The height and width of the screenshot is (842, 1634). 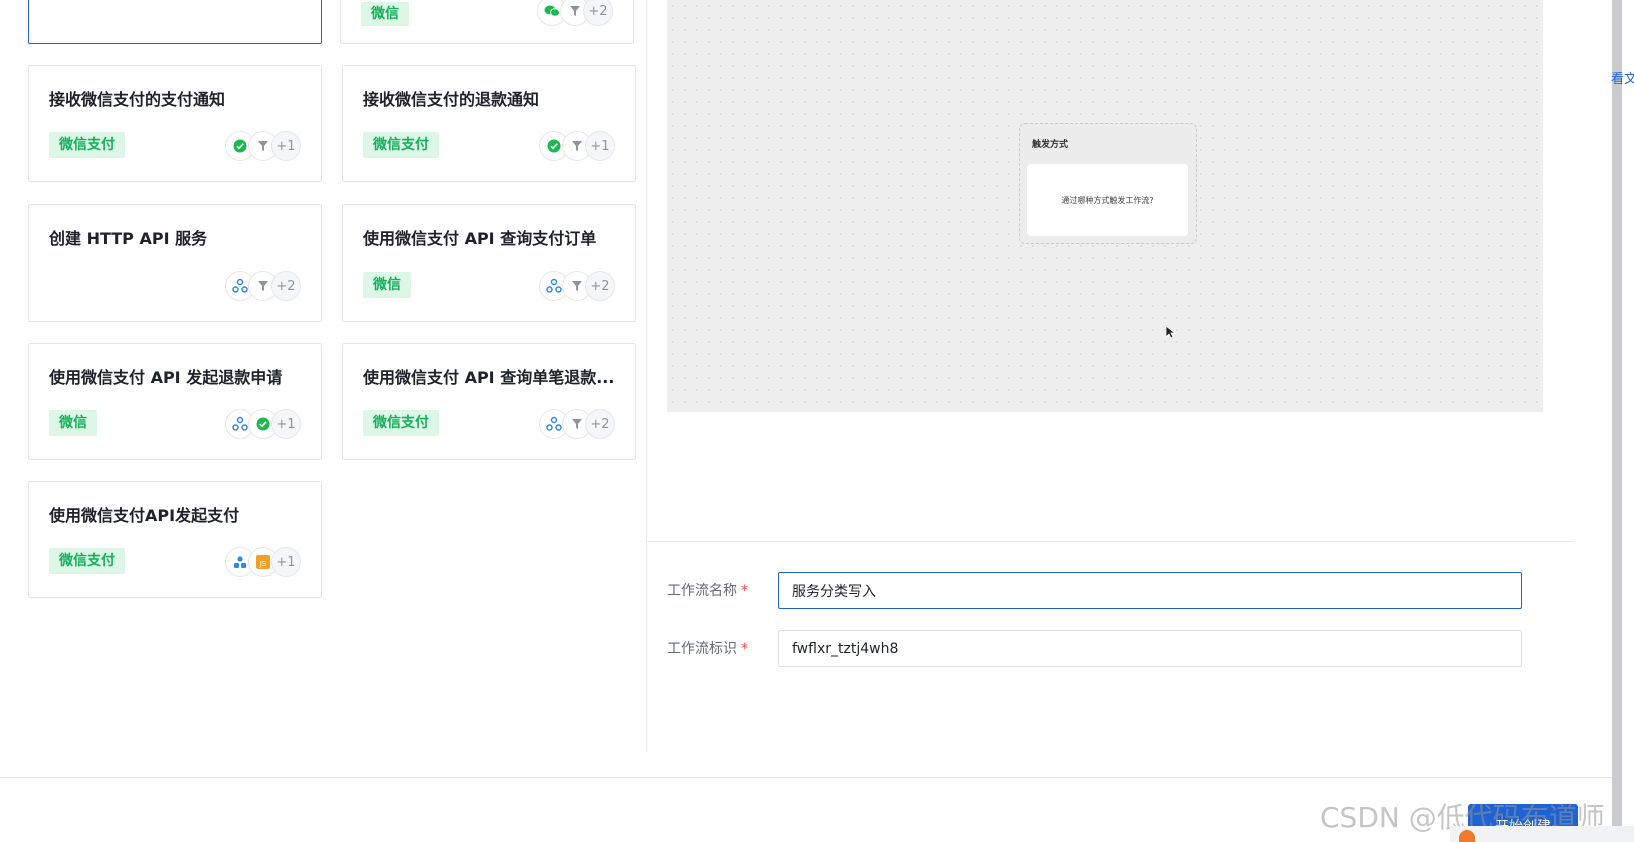 I want to click on svg-text: JS, so click(x=263, y=564).